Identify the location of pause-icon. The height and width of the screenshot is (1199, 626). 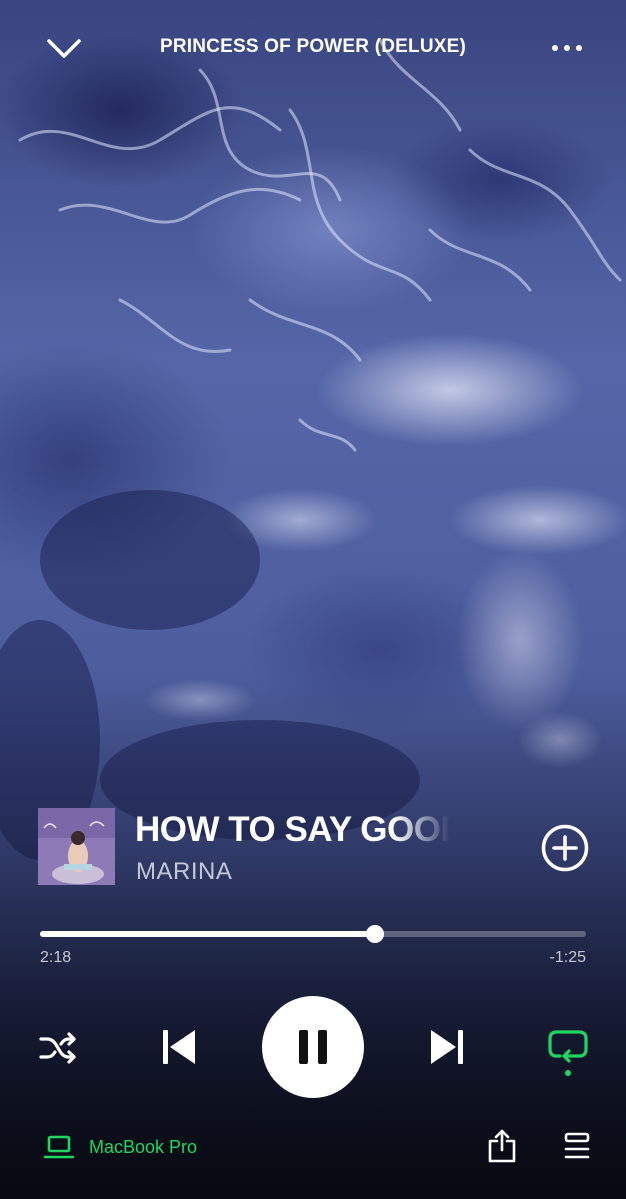
(313, 1047).